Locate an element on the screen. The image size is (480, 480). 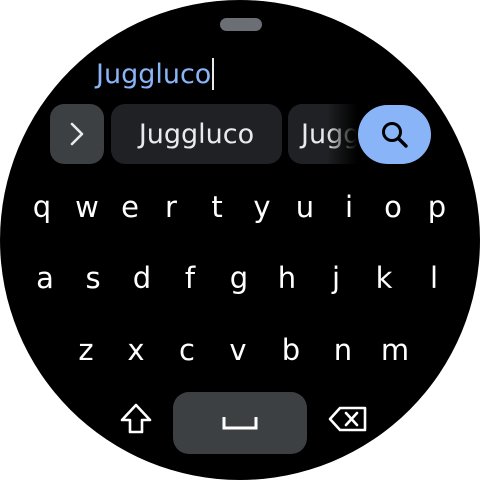
shift-key is located at coordinates (136, 419).